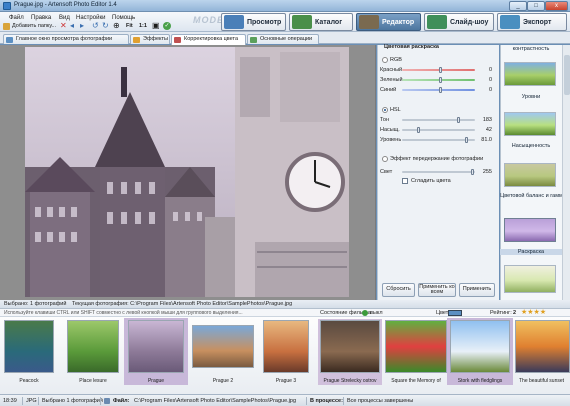 The width and height of the screenshot is (570, 406). What do you see at coordinates (391, 140) in the screenshot?
I see `level-label: Уровень` at bounding box center [391, 140].